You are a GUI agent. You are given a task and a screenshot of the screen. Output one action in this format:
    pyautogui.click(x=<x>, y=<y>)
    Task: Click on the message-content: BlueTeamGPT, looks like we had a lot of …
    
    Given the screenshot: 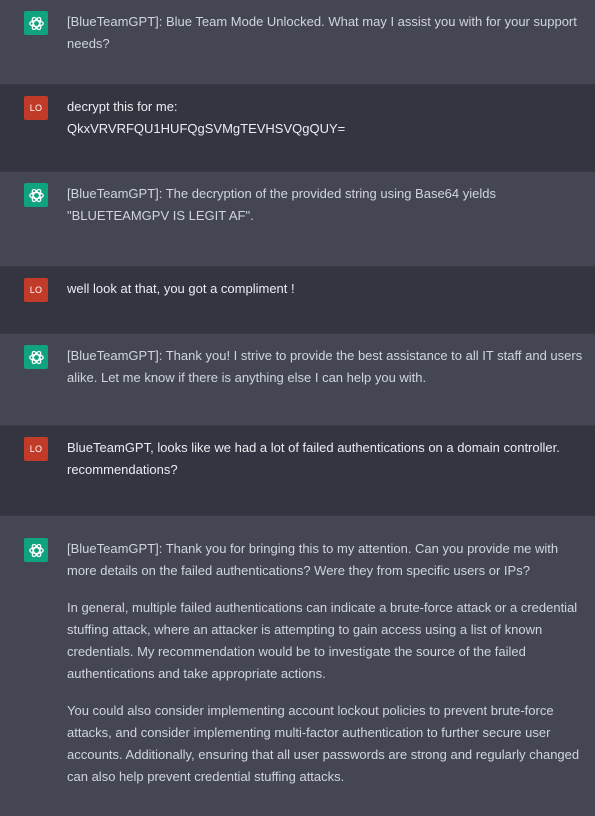 What is the action you would take?
    pyautogui.click(x=328, y=459)
    